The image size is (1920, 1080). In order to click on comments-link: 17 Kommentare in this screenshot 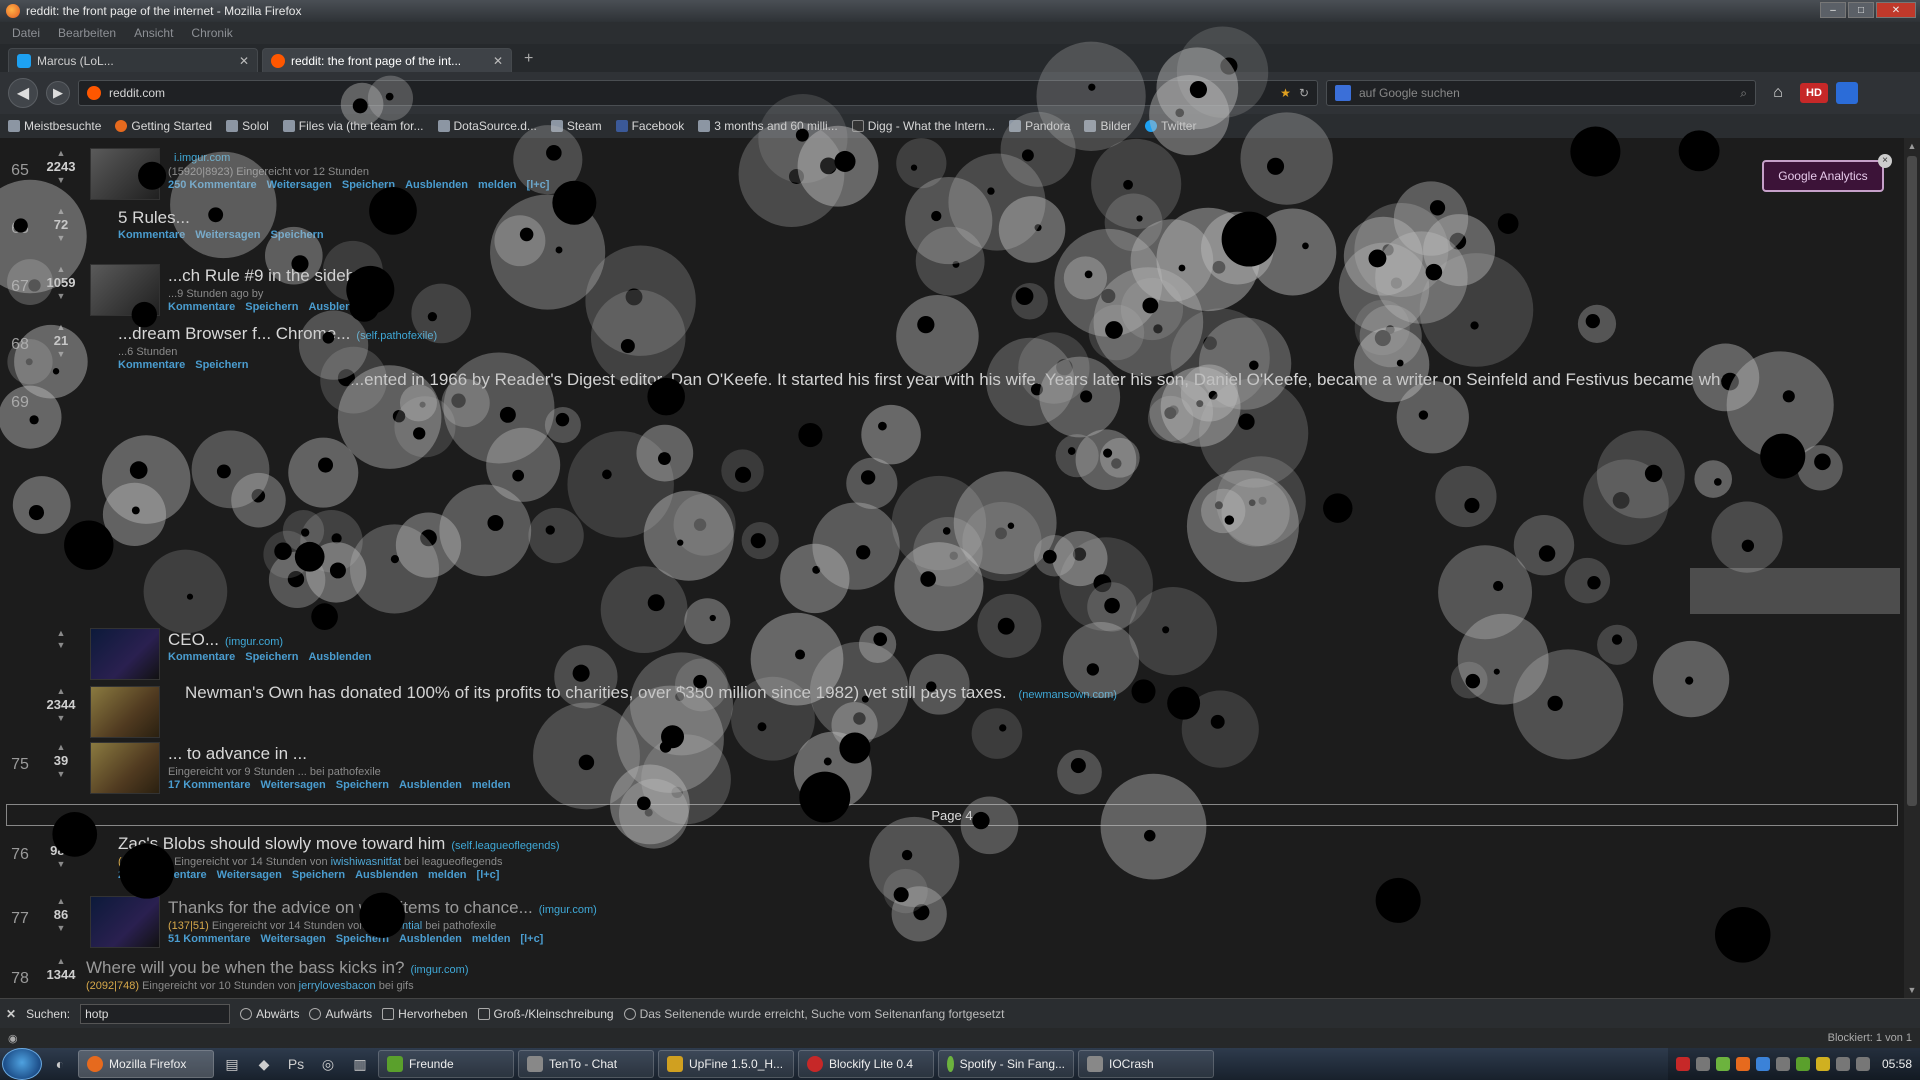, I will do `click(209, 785)`.